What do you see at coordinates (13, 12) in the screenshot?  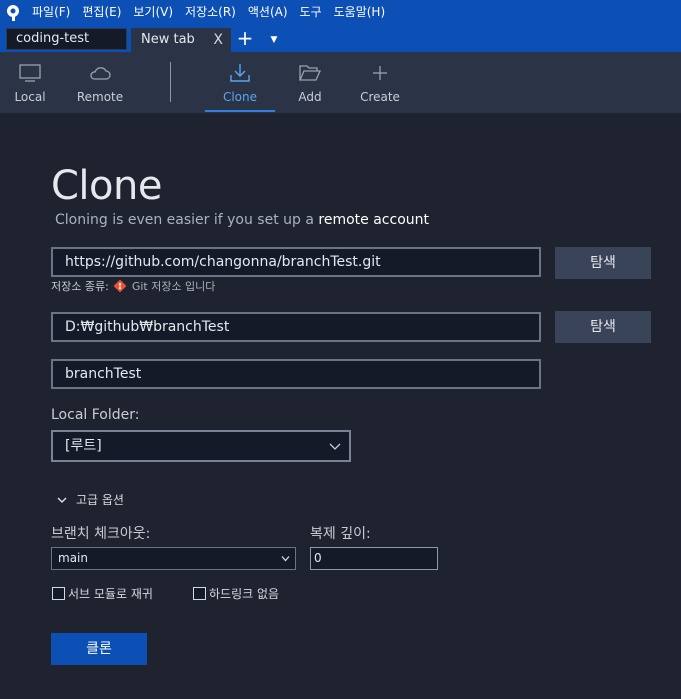 I see `sourcetree-logo-icon` at bounding box center [13, 12].